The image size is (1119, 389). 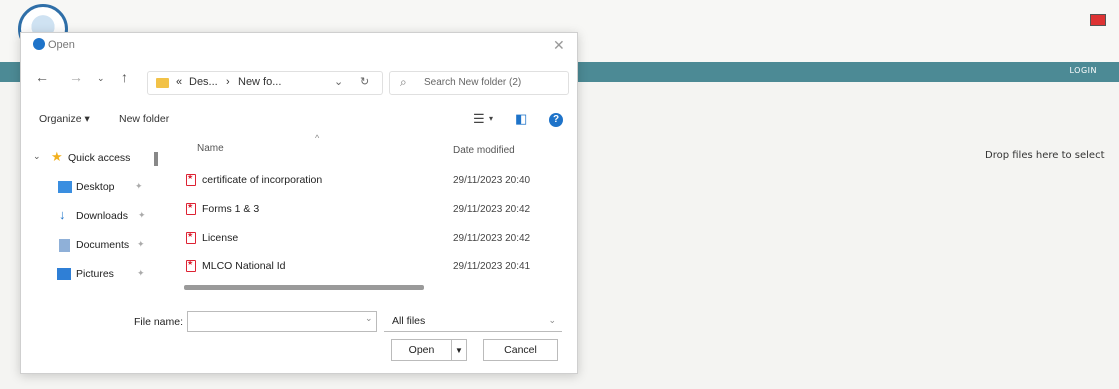 I want to click on sidebar-item-label: Desktop, so click(x=95, y=187).